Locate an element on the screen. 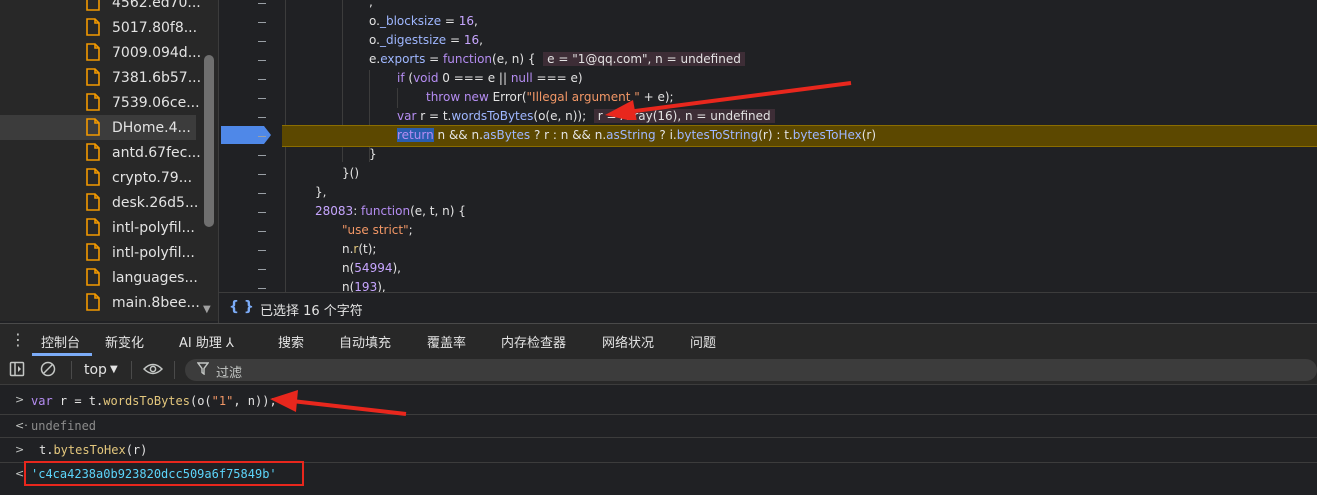  code-line: }, is located at coordinates (321, 192).